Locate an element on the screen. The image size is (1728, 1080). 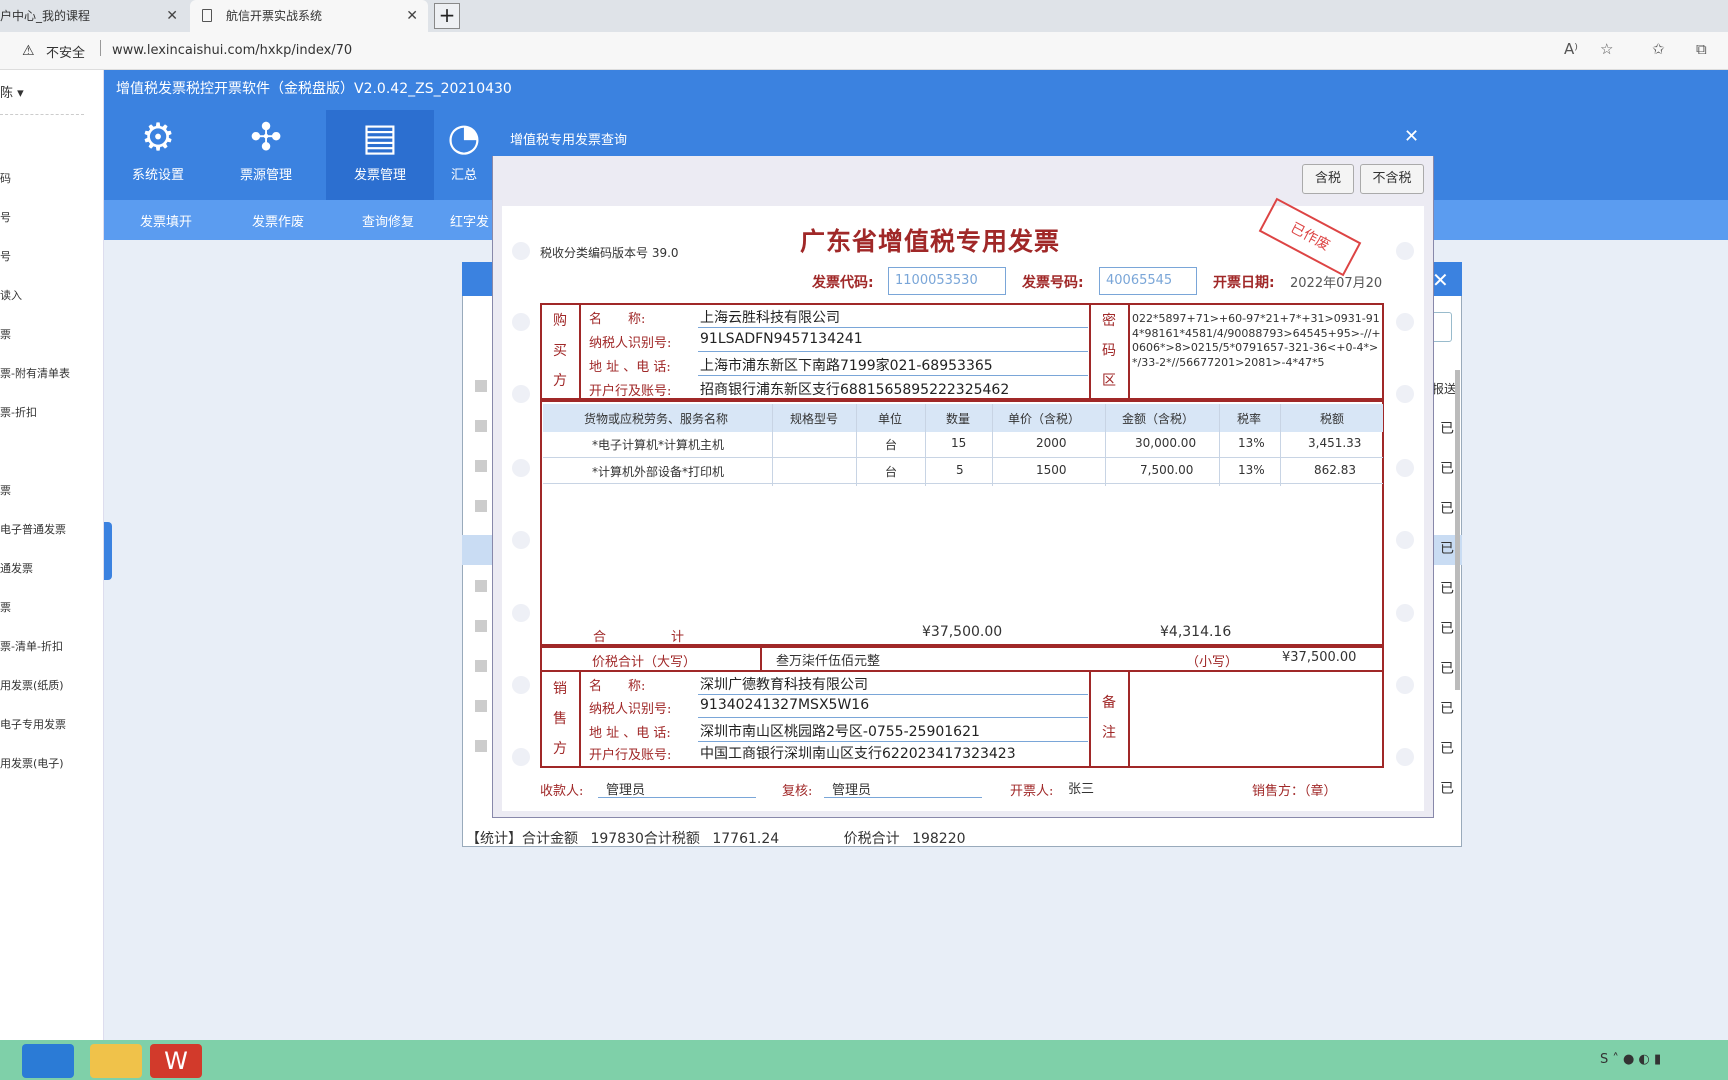
sidebar-item: 用发票(纸质) is located at coordinates (32, 685).